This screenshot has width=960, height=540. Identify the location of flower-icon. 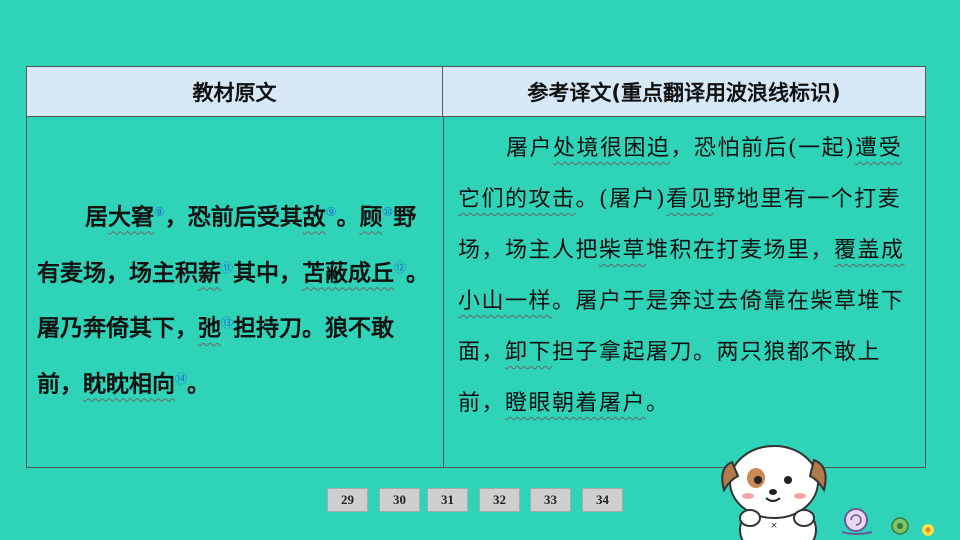
(928, 530).